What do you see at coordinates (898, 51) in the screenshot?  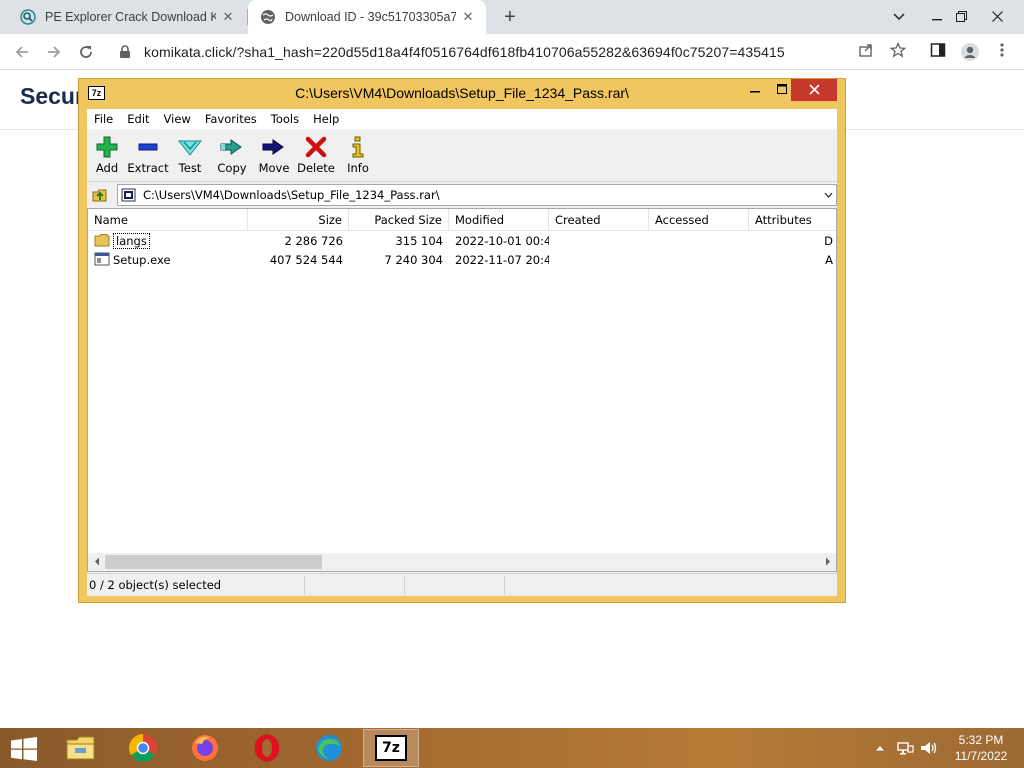 I see `bookmark-star-icon` at bounding box center [898, 51].